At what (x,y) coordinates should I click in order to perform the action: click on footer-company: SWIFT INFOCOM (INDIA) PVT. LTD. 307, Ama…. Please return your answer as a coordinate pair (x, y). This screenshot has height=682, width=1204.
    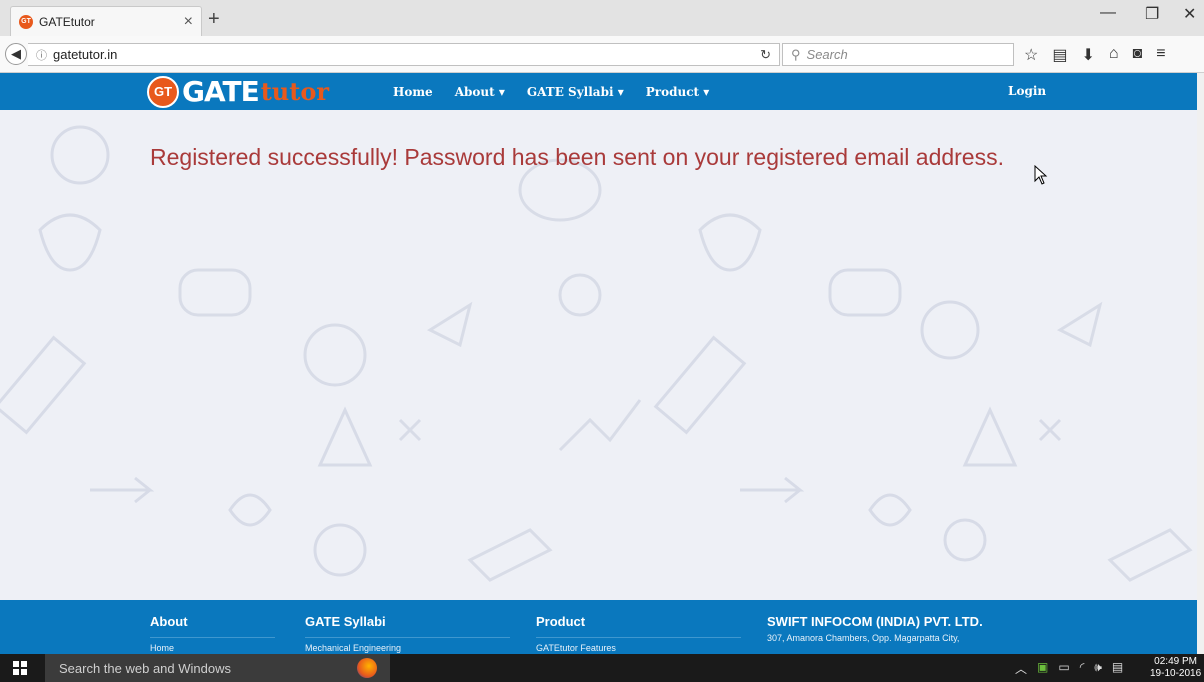
    Looking at the image, I should click on (882, 628).